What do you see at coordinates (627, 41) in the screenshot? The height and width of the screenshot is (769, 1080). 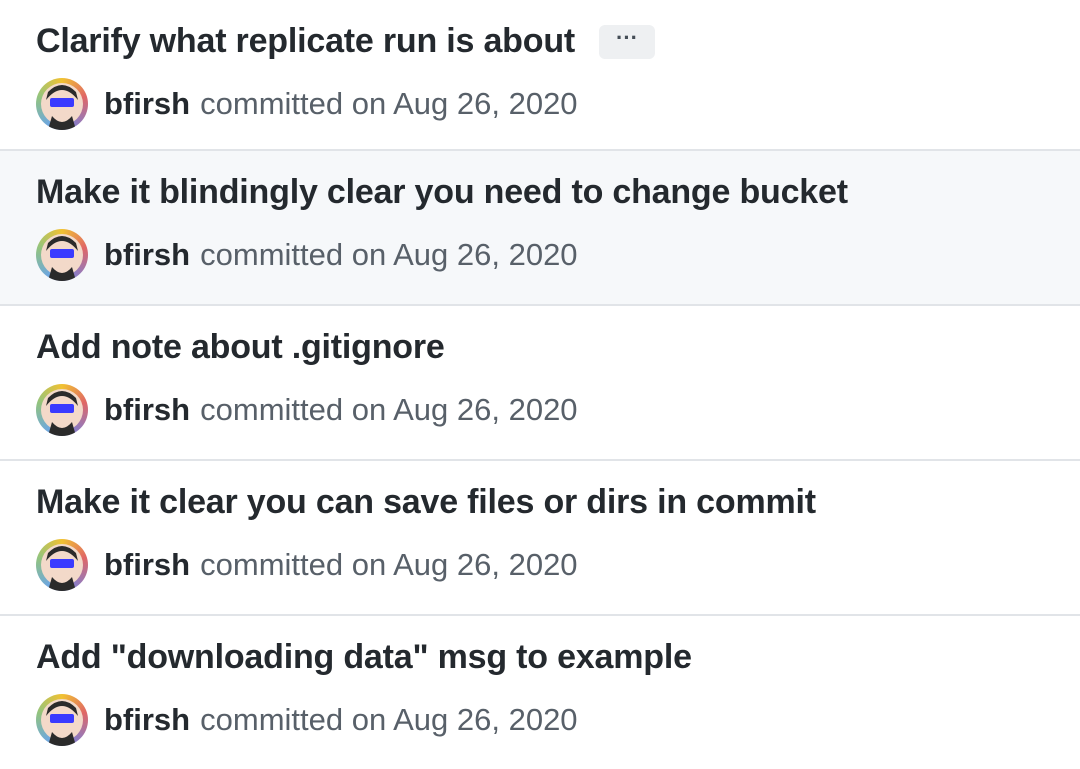 I see `ellipsis-icon: ···` at bounding box center [627, 41].